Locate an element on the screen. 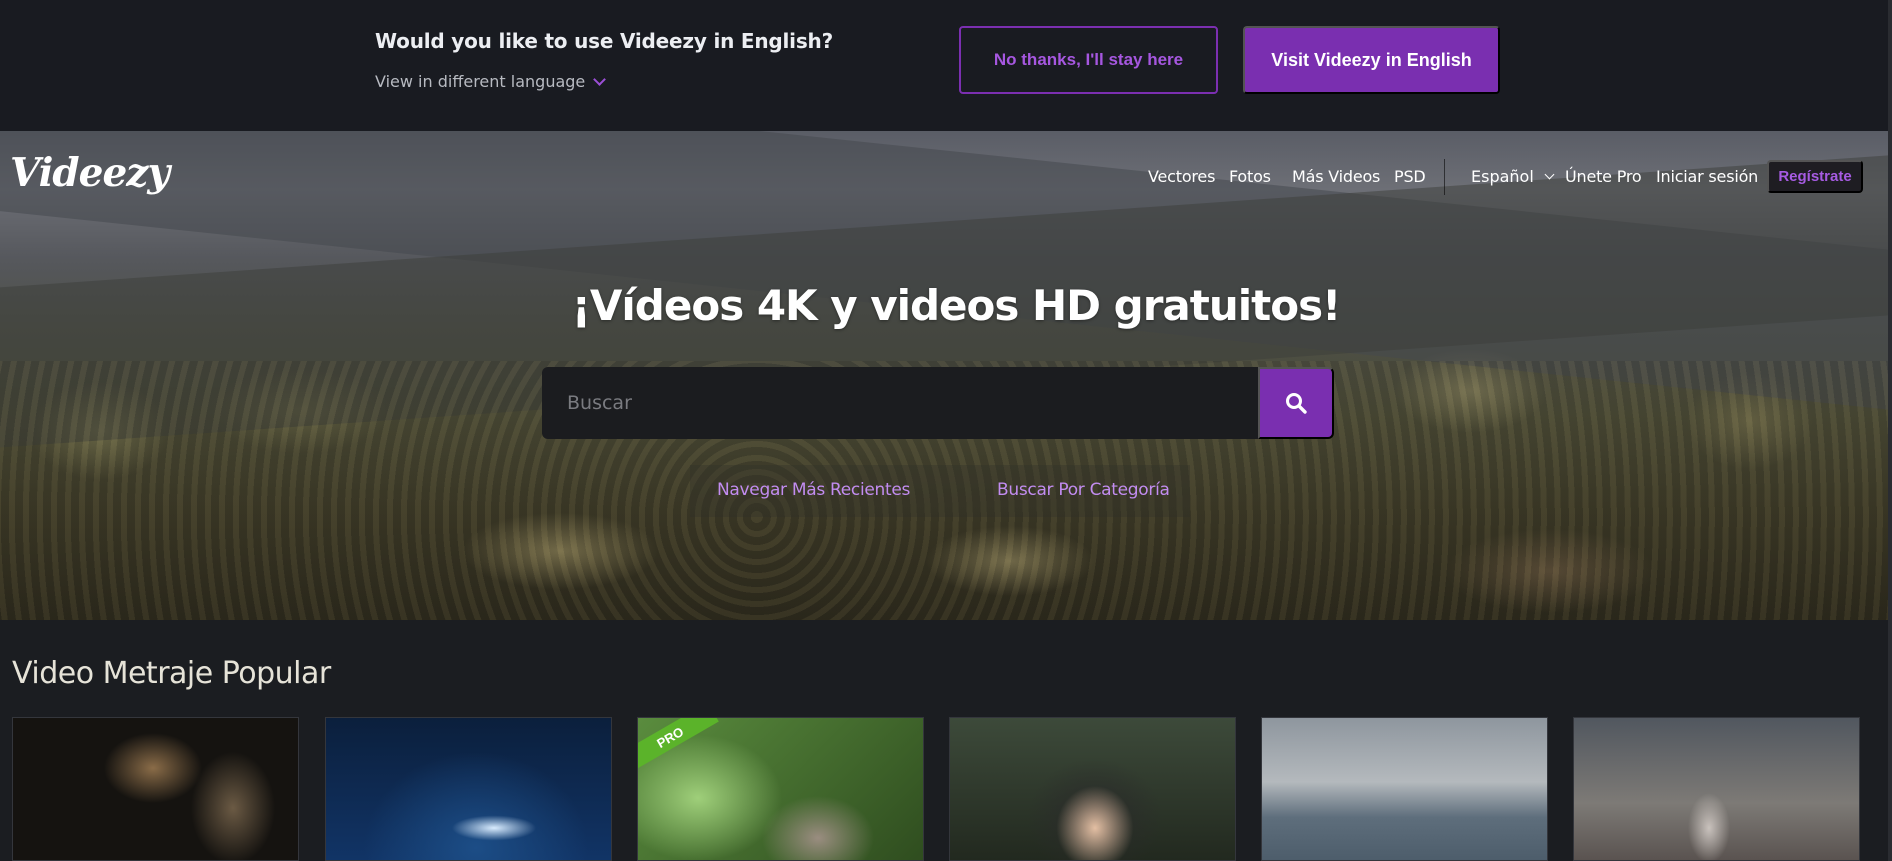 The width and height of the screenshot is (1892, 861). stay-here-button: No thanks, I'll stay here is located at coordinates (1088, 60).